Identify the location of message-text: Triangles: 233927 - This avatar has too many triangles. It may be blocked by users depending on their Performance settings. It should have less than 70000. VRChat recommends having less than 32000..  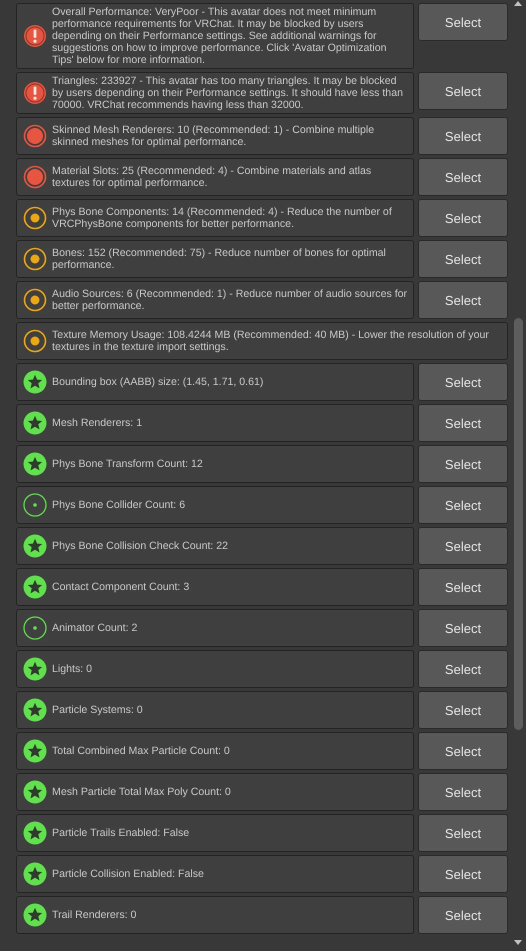
(228, 93).